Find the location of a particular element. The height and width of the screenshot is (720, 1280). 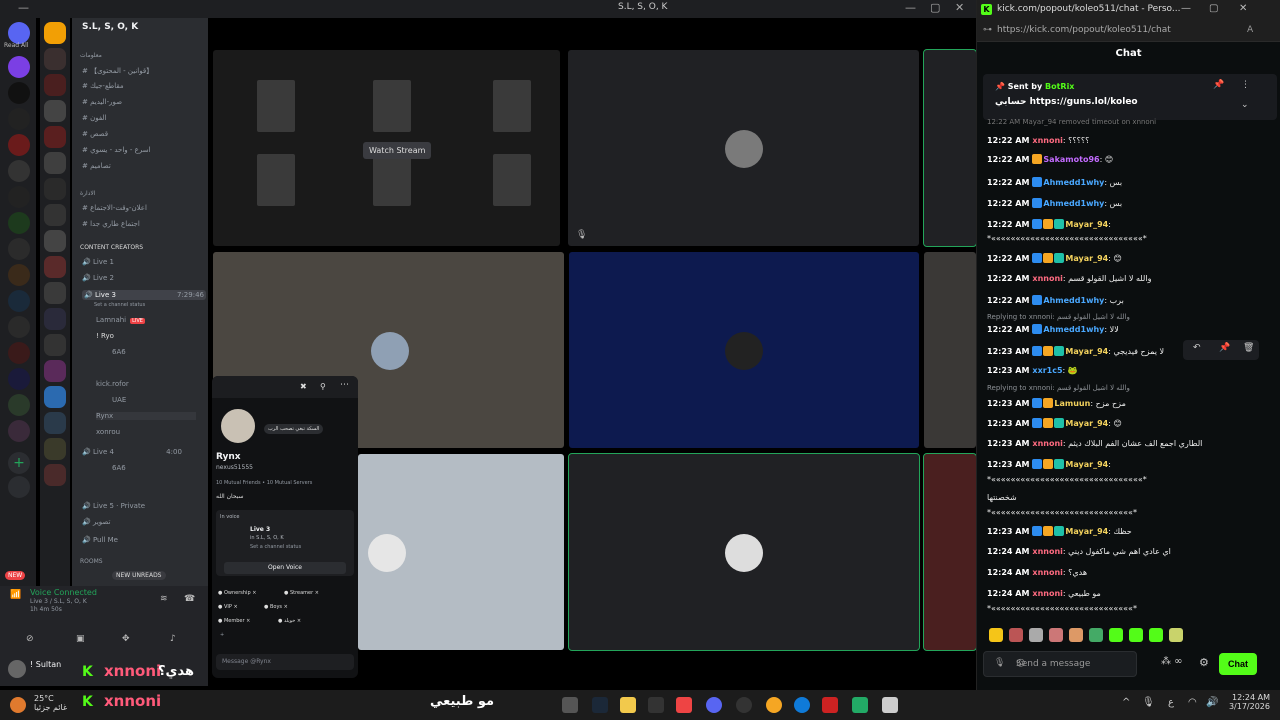

voice-channel-live3: 🔊 Live 3 7:29:46 is located at coordinates (144, 295).